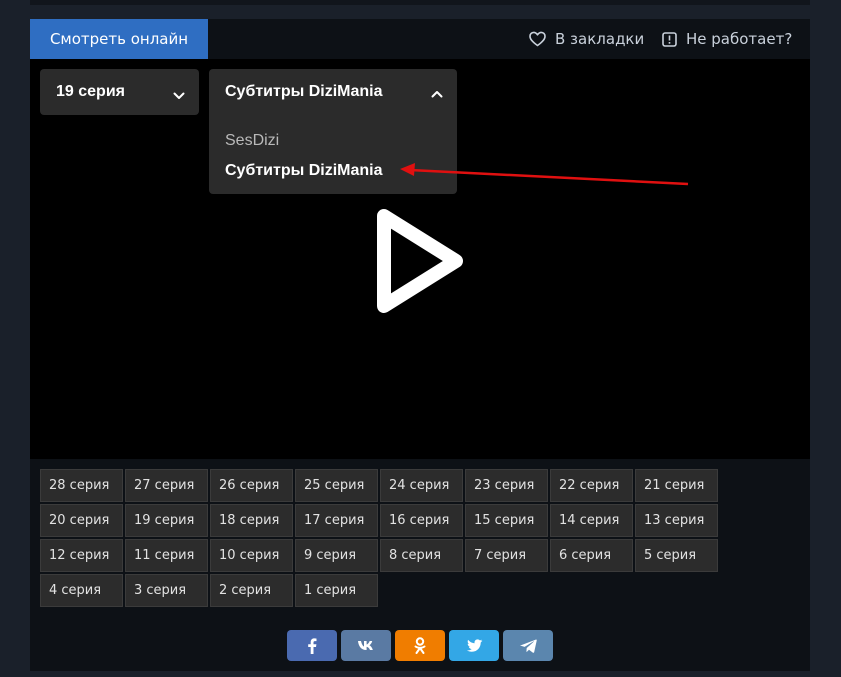  I want to click on episode-button: 19 серия, so click(166, 520).